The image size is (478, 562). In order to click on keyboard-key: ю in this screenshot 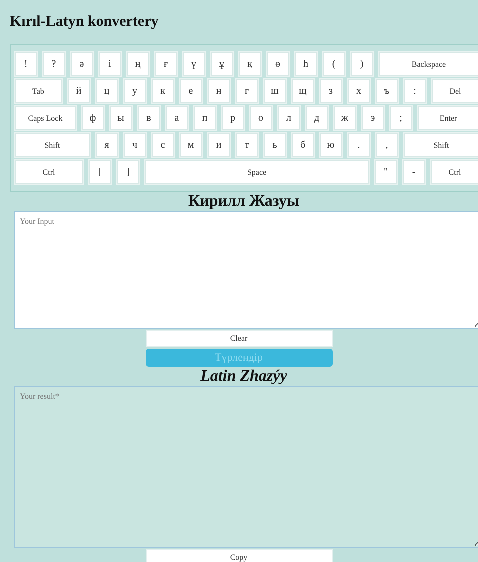, I will do `click(331, 145)`.